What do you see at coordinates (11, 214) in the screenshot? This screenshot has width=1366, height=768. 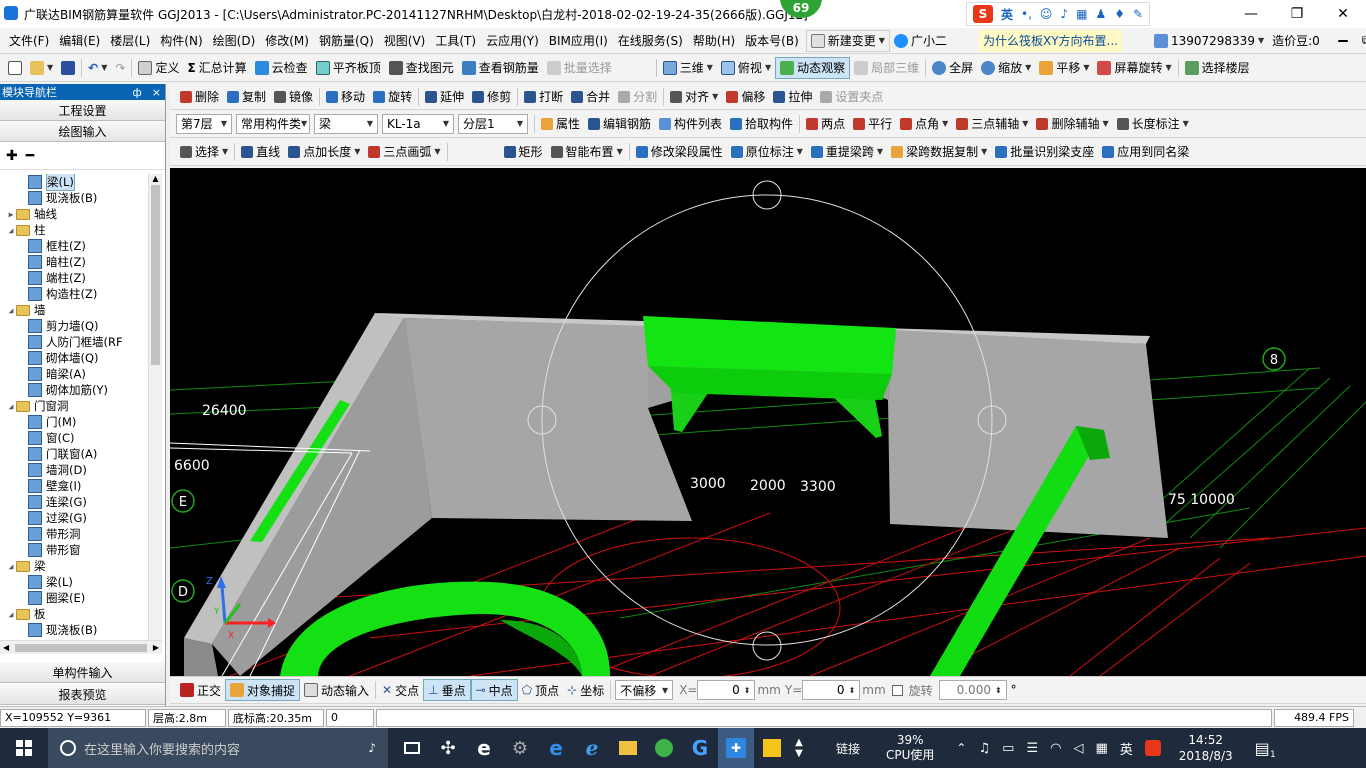 I see `tree-expander-icon: ▶` at bounding box center [11, 214].